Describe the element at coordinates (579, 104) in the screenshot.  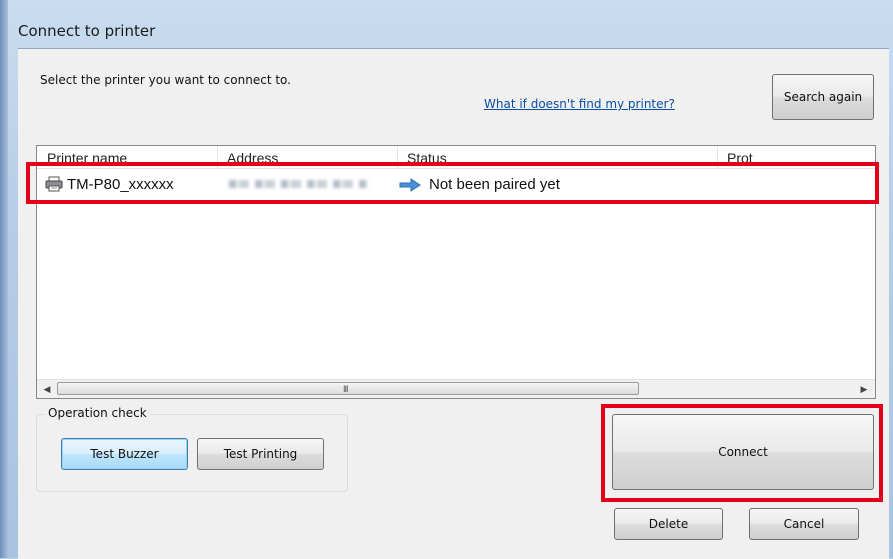
I see `help-link: What if doesn't find my printer?` at that location.